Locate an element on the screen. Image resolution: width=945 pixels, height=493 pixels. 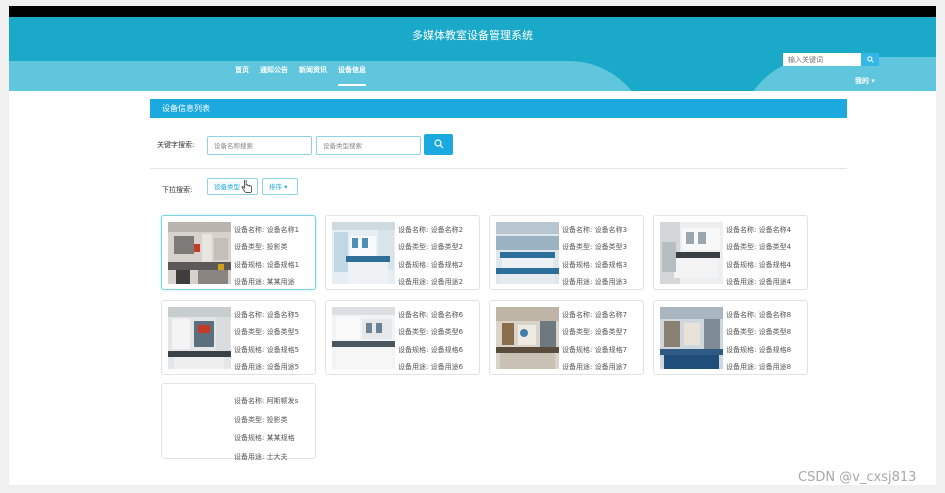
site-title: 多媒体教室设备管理系统 is located at coordinates (472, 35).